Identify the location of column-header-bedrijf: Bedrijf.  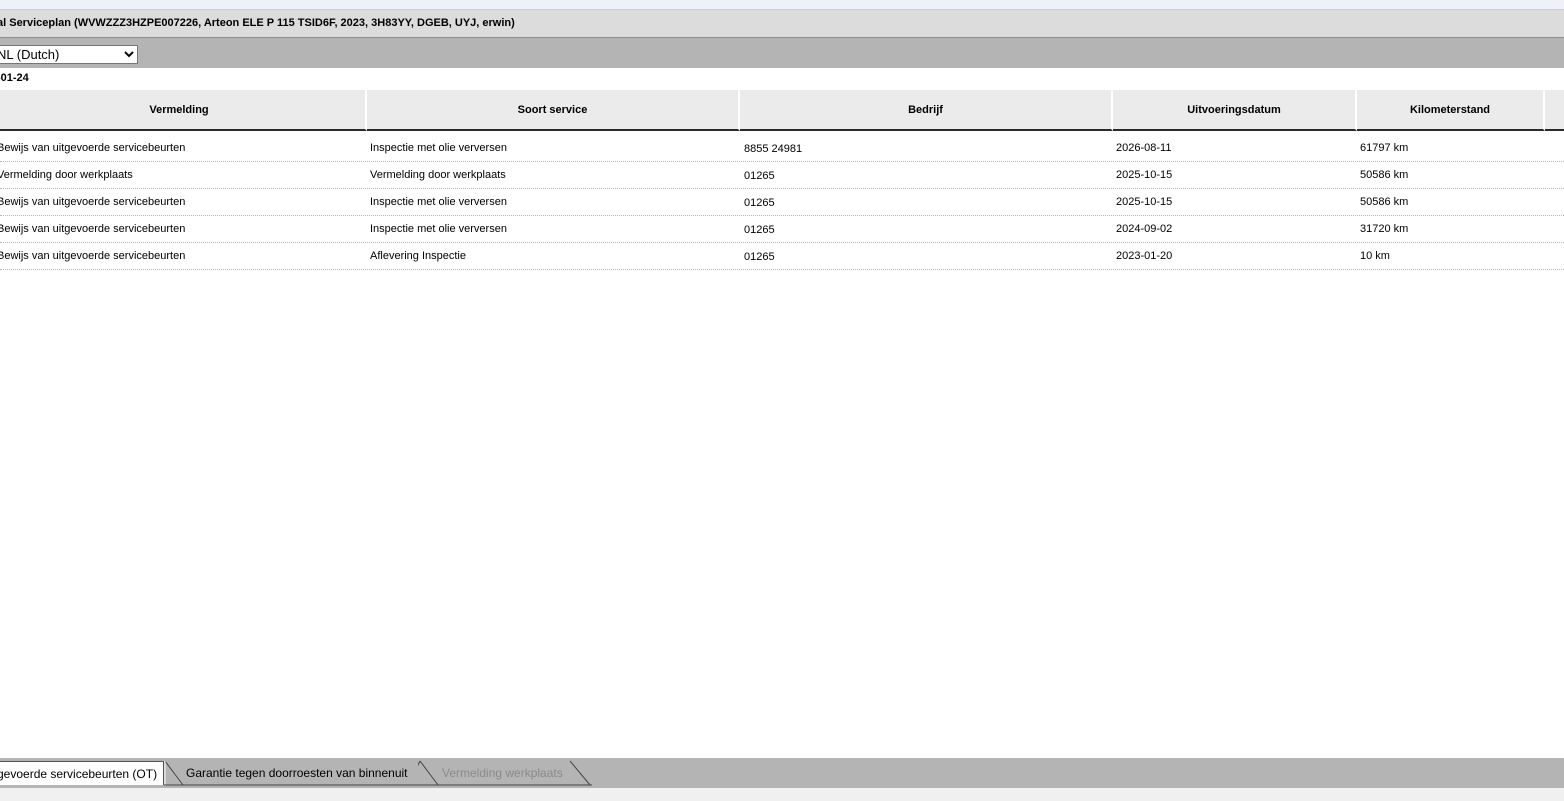
(926, 110).